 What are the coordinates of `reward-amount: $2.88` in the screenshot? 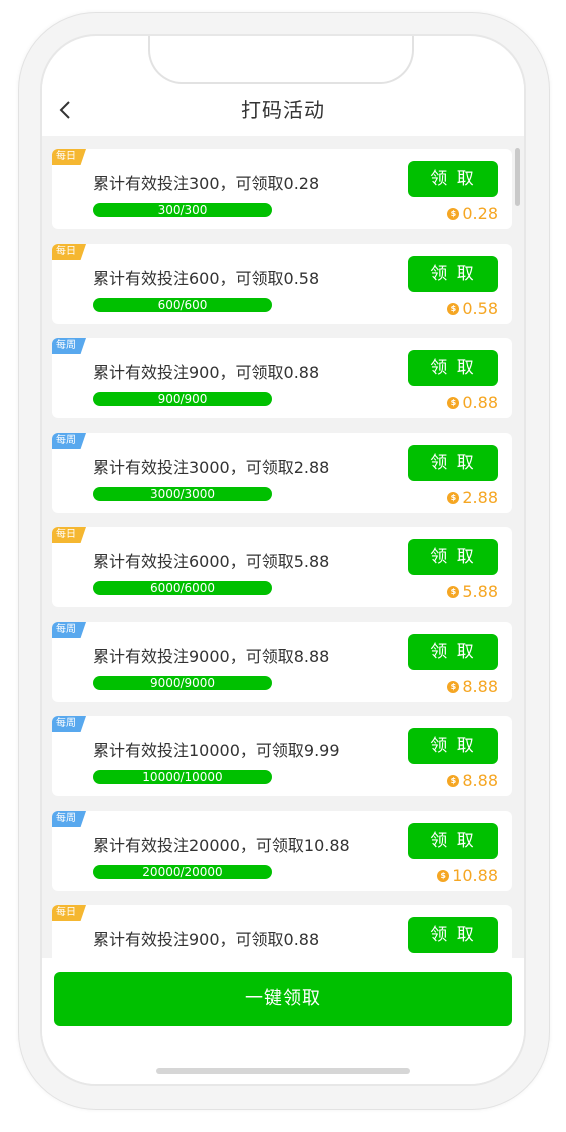 It's located at (472, 497).